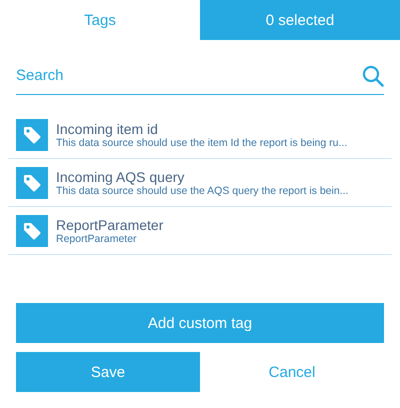 The width and height of the screenshot is (400, 408). I want to click on add-custom-tag-button: Add custom tag, so click(200, 323).